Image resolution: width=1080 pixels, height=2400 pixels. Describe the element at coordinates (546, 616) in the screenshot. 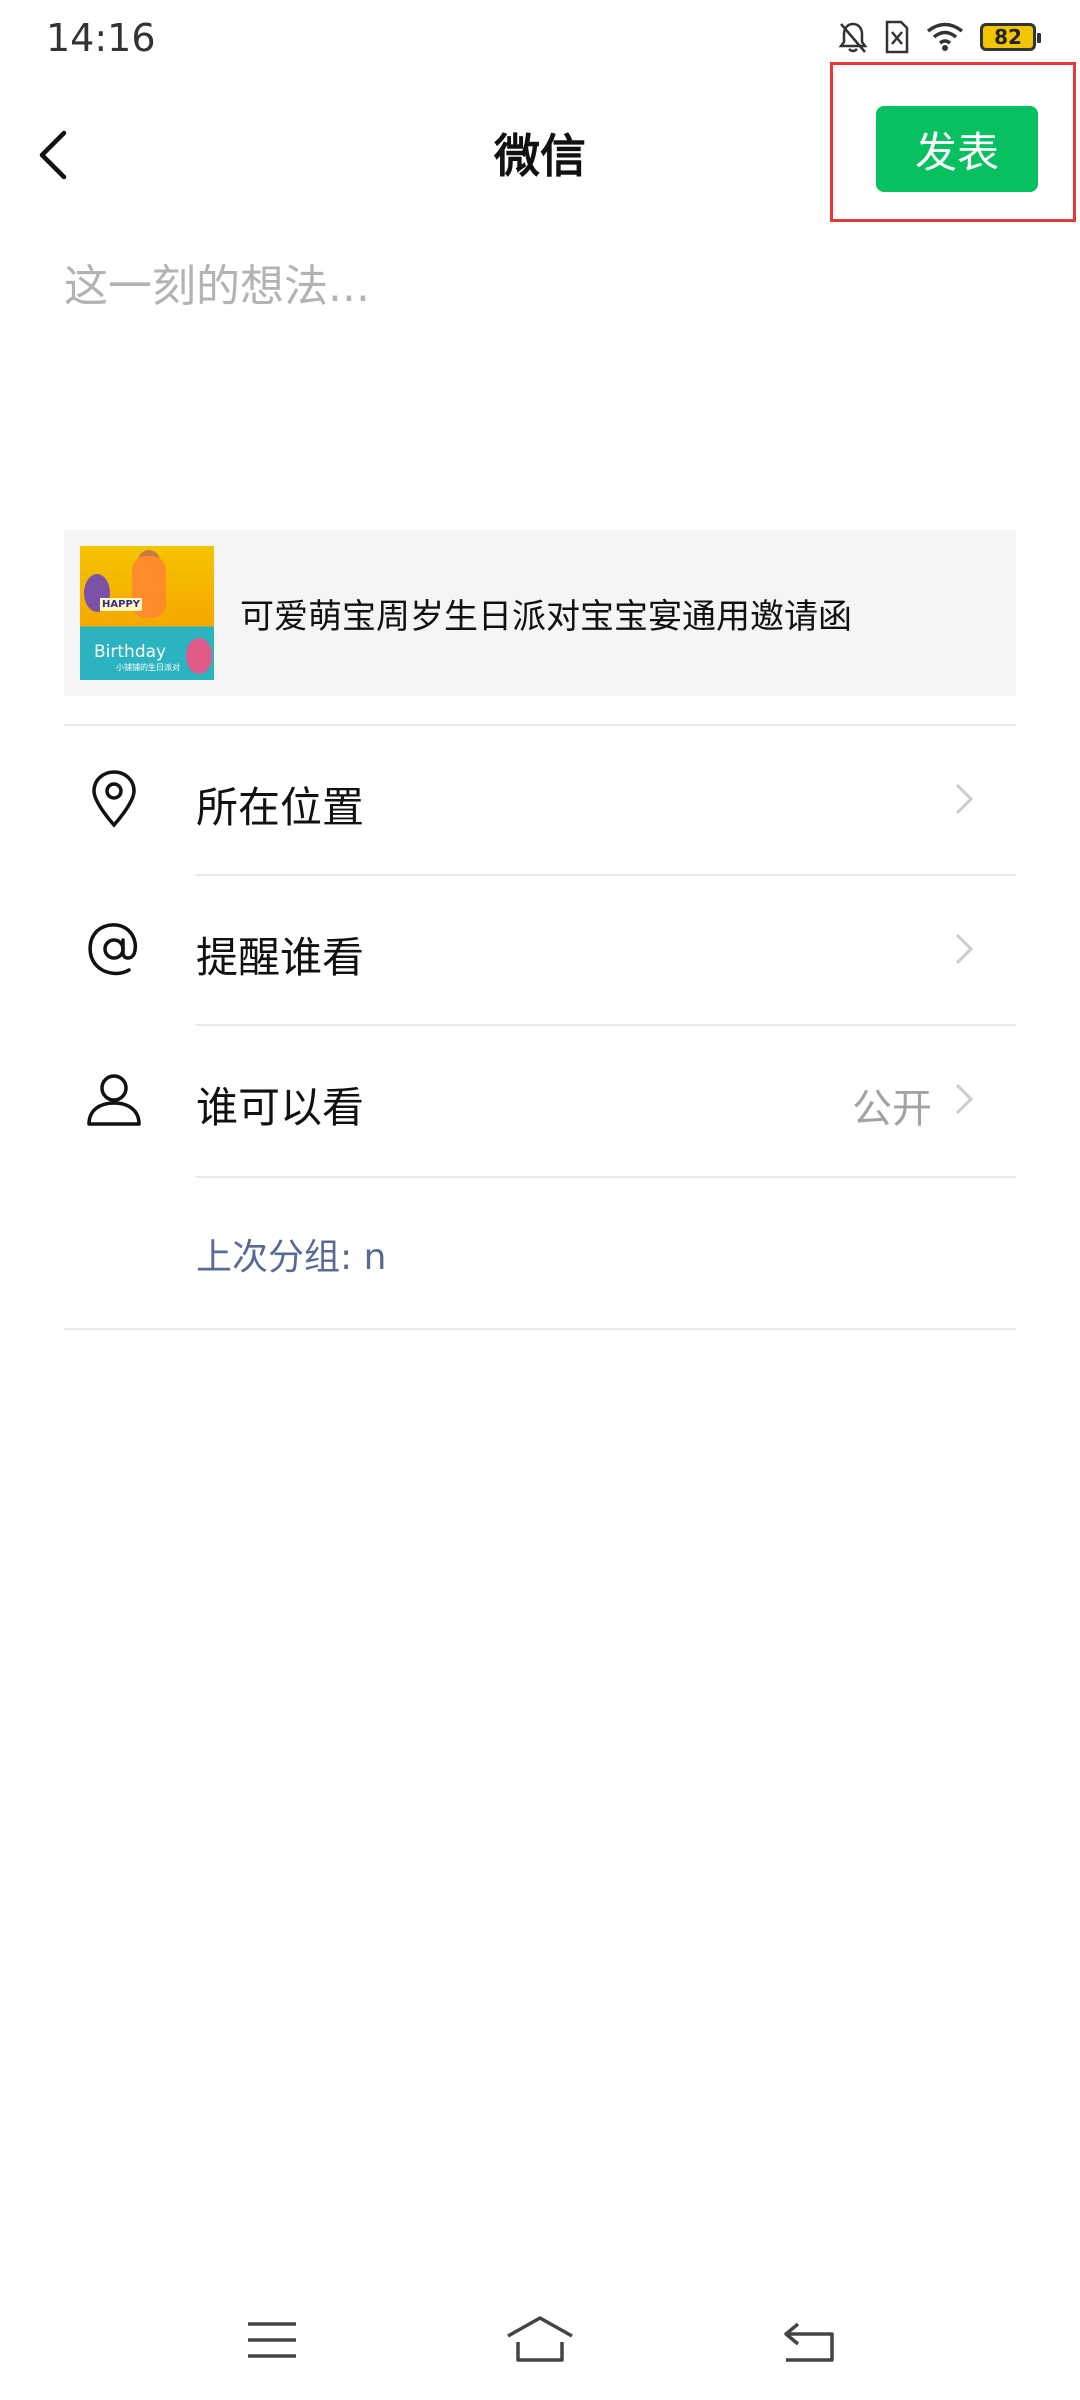

I see `link-title: 可爱萌宝周岁生日派对宝宝宴通用邀请函` at that location.